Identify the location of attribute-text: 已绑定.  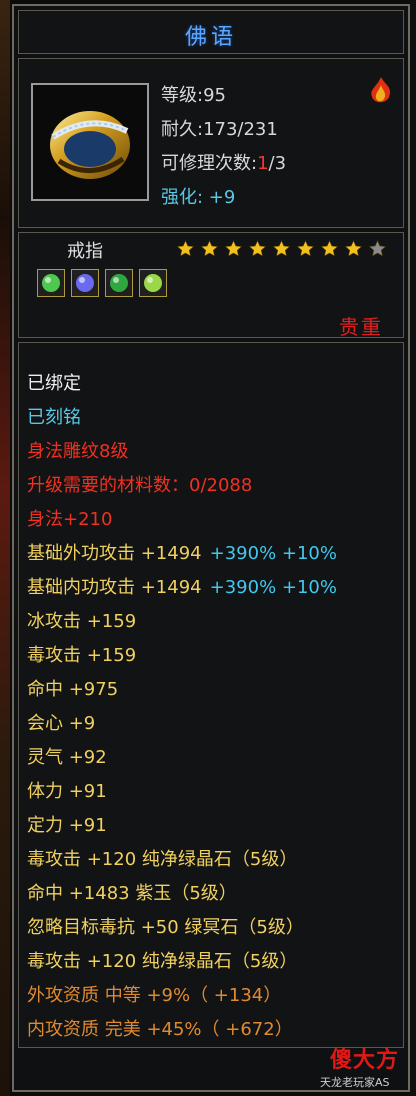
(54, 383).